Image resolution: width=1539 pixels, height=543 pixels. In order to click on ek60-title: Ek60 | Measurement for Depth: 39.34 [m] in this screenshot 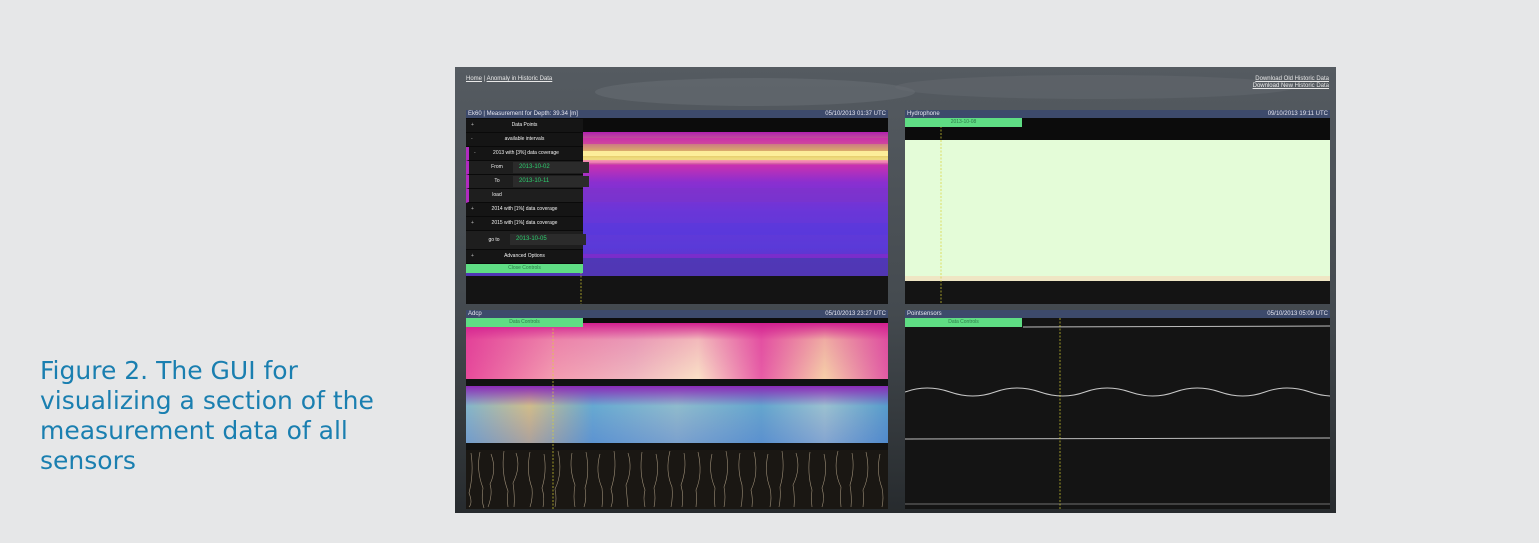, I will do `click(523, 114)`.